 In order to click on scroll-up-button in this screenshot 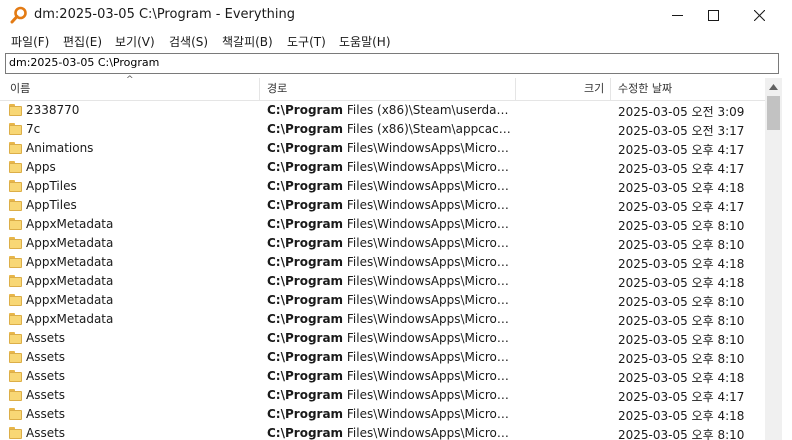, I will do `click(773, 86)`.